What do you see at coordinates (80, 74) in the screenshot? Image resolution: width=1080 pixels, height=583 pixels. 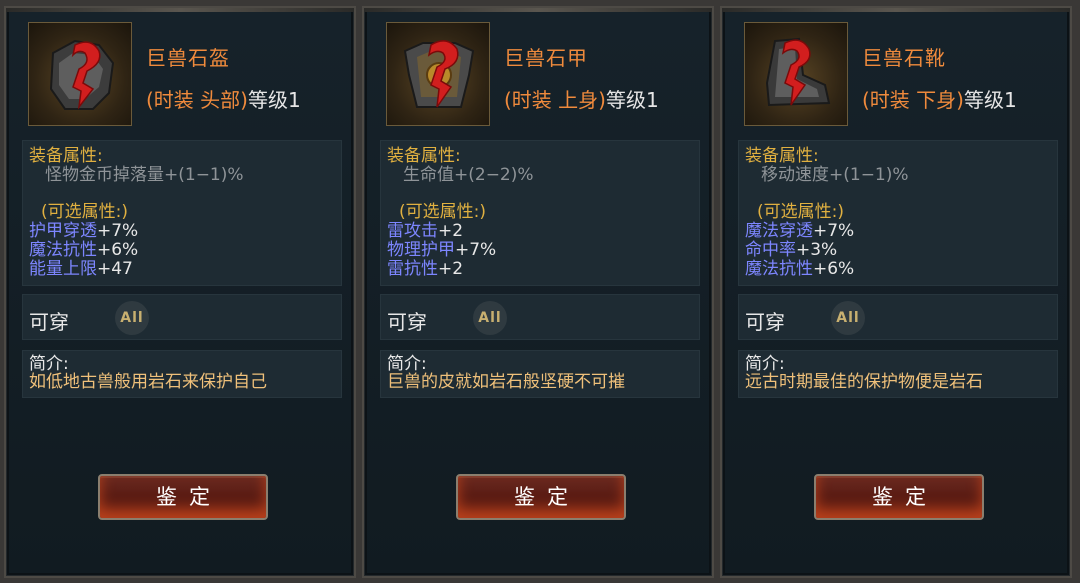 I see `helmet-icon` at bounding box center [80, 74].